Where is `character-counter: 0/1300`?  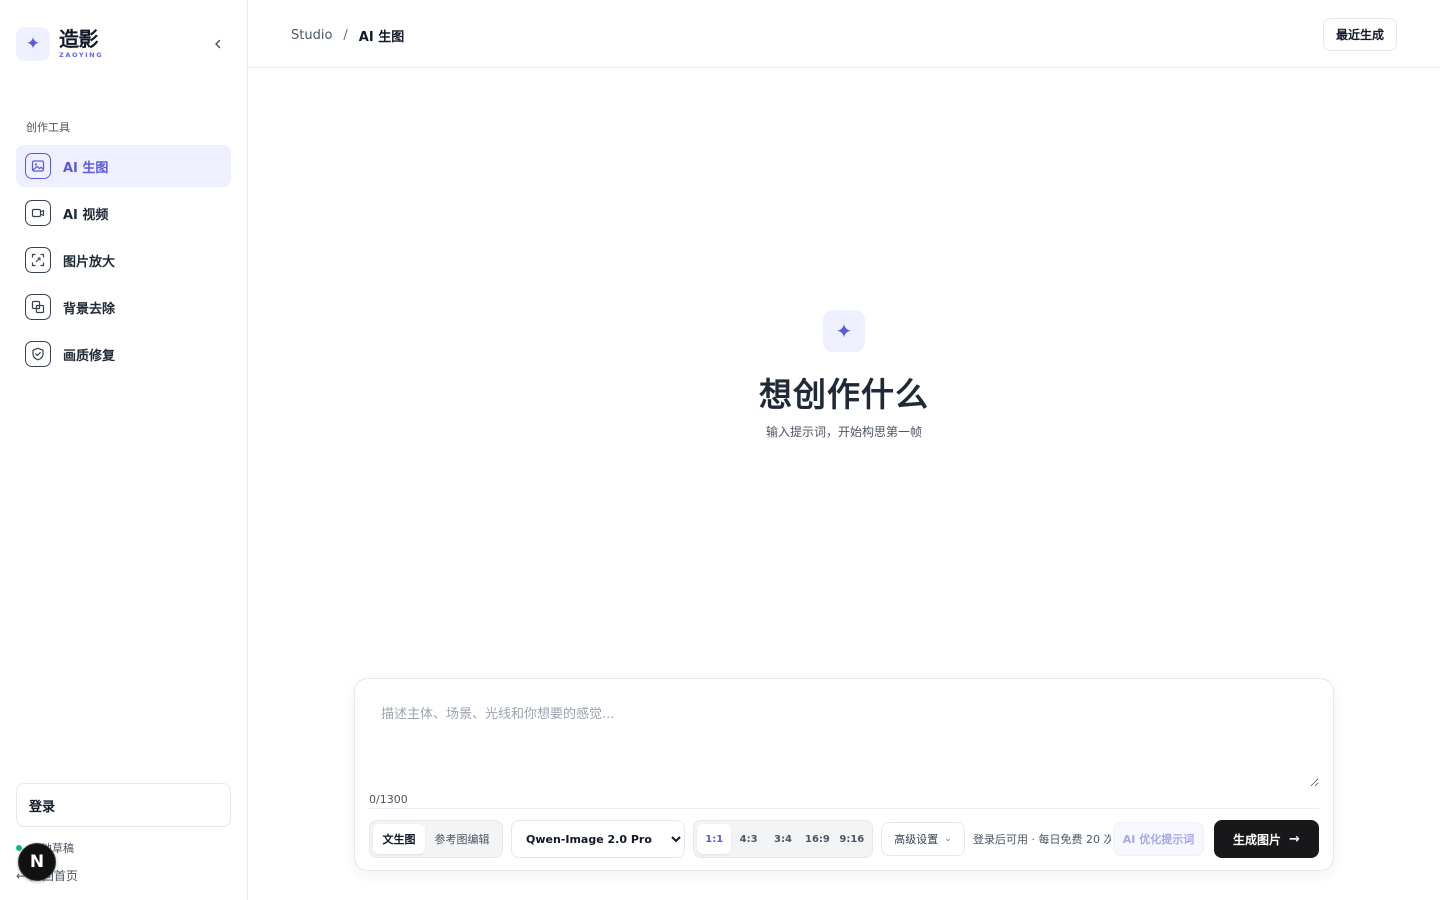 character-counter: 0/1300 is located at coordinates (388, 799).